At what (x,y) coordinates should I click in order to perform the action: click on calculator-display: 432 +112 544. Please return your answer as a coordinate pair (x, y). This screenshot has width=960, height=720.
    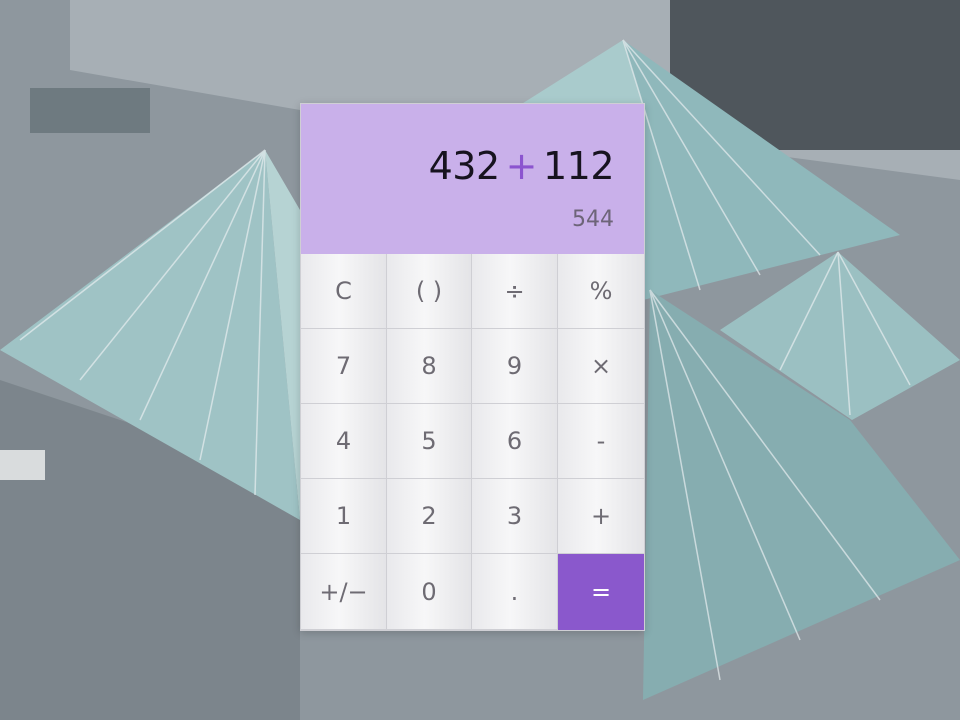
    Looking at the image, I should click on (472, 179).